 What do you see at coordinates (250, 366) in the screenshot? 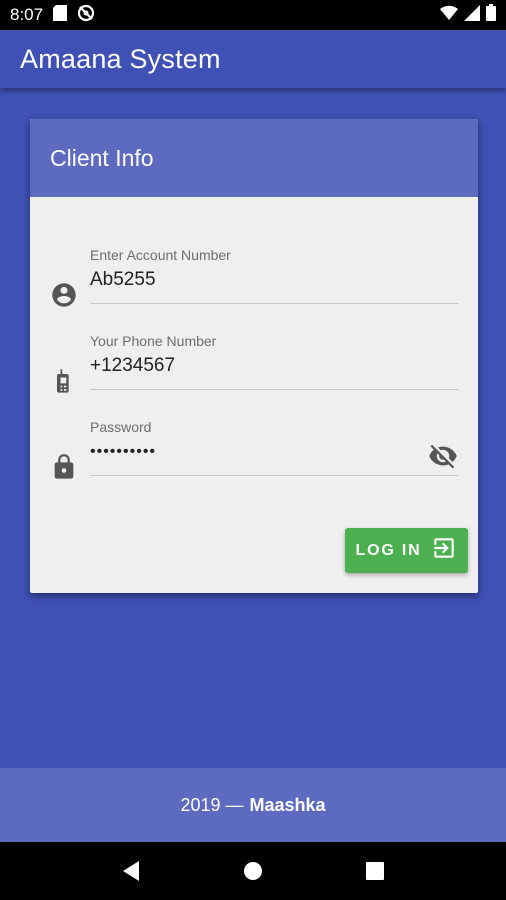
I see `phone-number-input: +1234567` at bounding box center [250, 366].